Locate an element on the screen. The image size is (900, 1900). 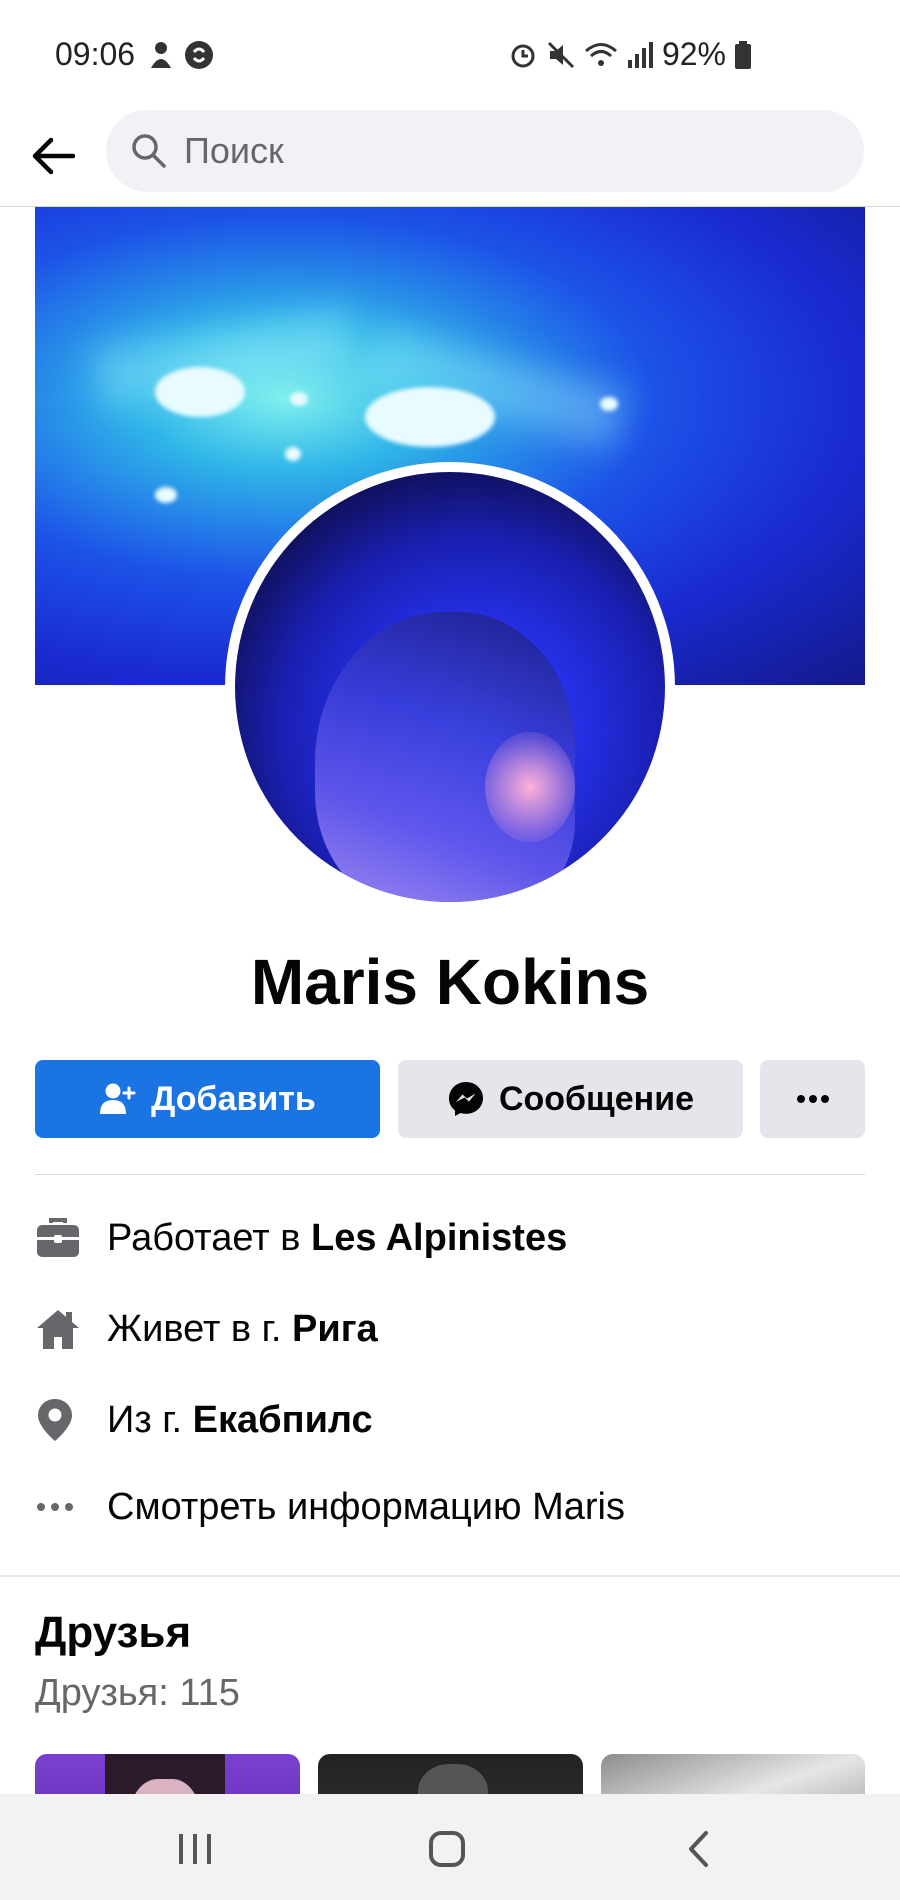
friends-count: Друзья: 115 is located at coordinates (137, 1693).